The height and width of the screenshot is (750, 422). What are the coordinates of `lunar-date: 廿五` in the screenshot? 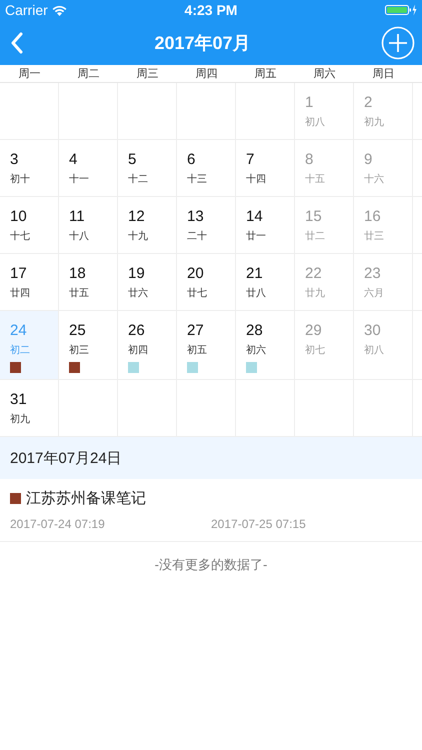 It's located at (79, 293).